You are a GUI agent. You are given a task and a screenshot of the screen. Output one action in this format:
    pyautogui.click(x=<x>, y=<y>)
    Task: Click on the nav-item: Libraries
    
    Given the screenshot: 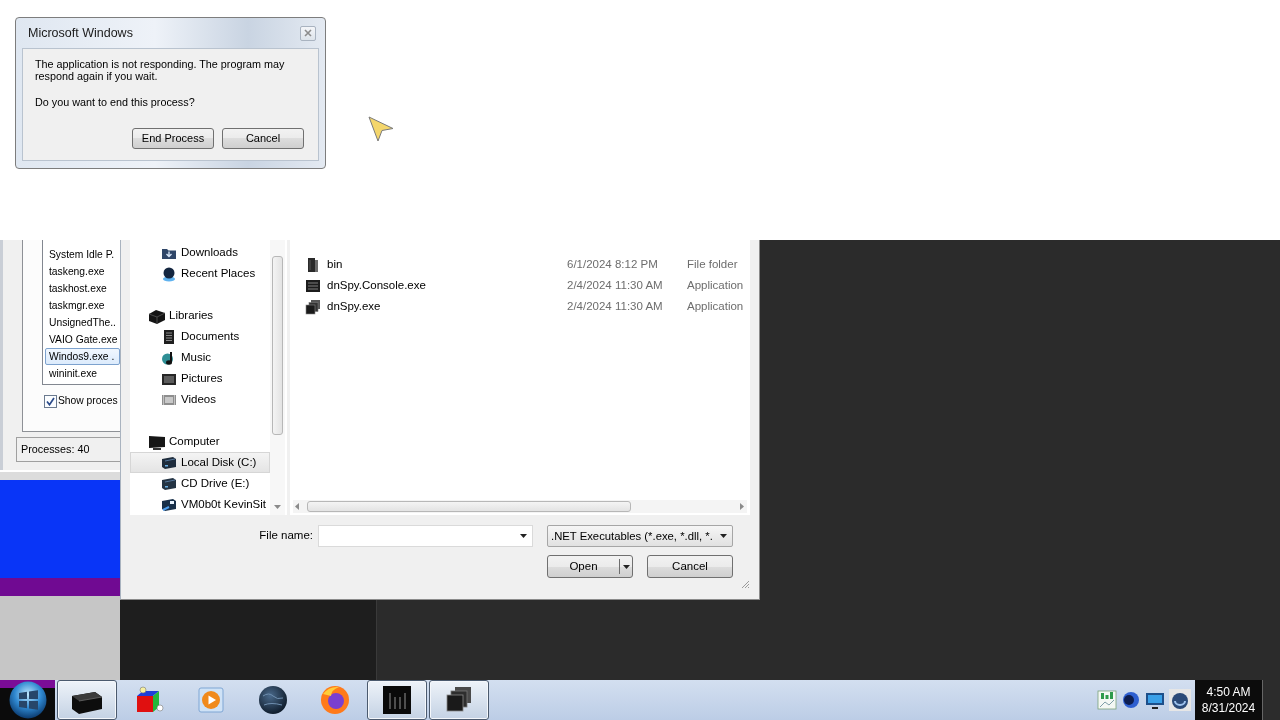 What is the action you would take?
    pyautogui.click(x=200, y=315)
    